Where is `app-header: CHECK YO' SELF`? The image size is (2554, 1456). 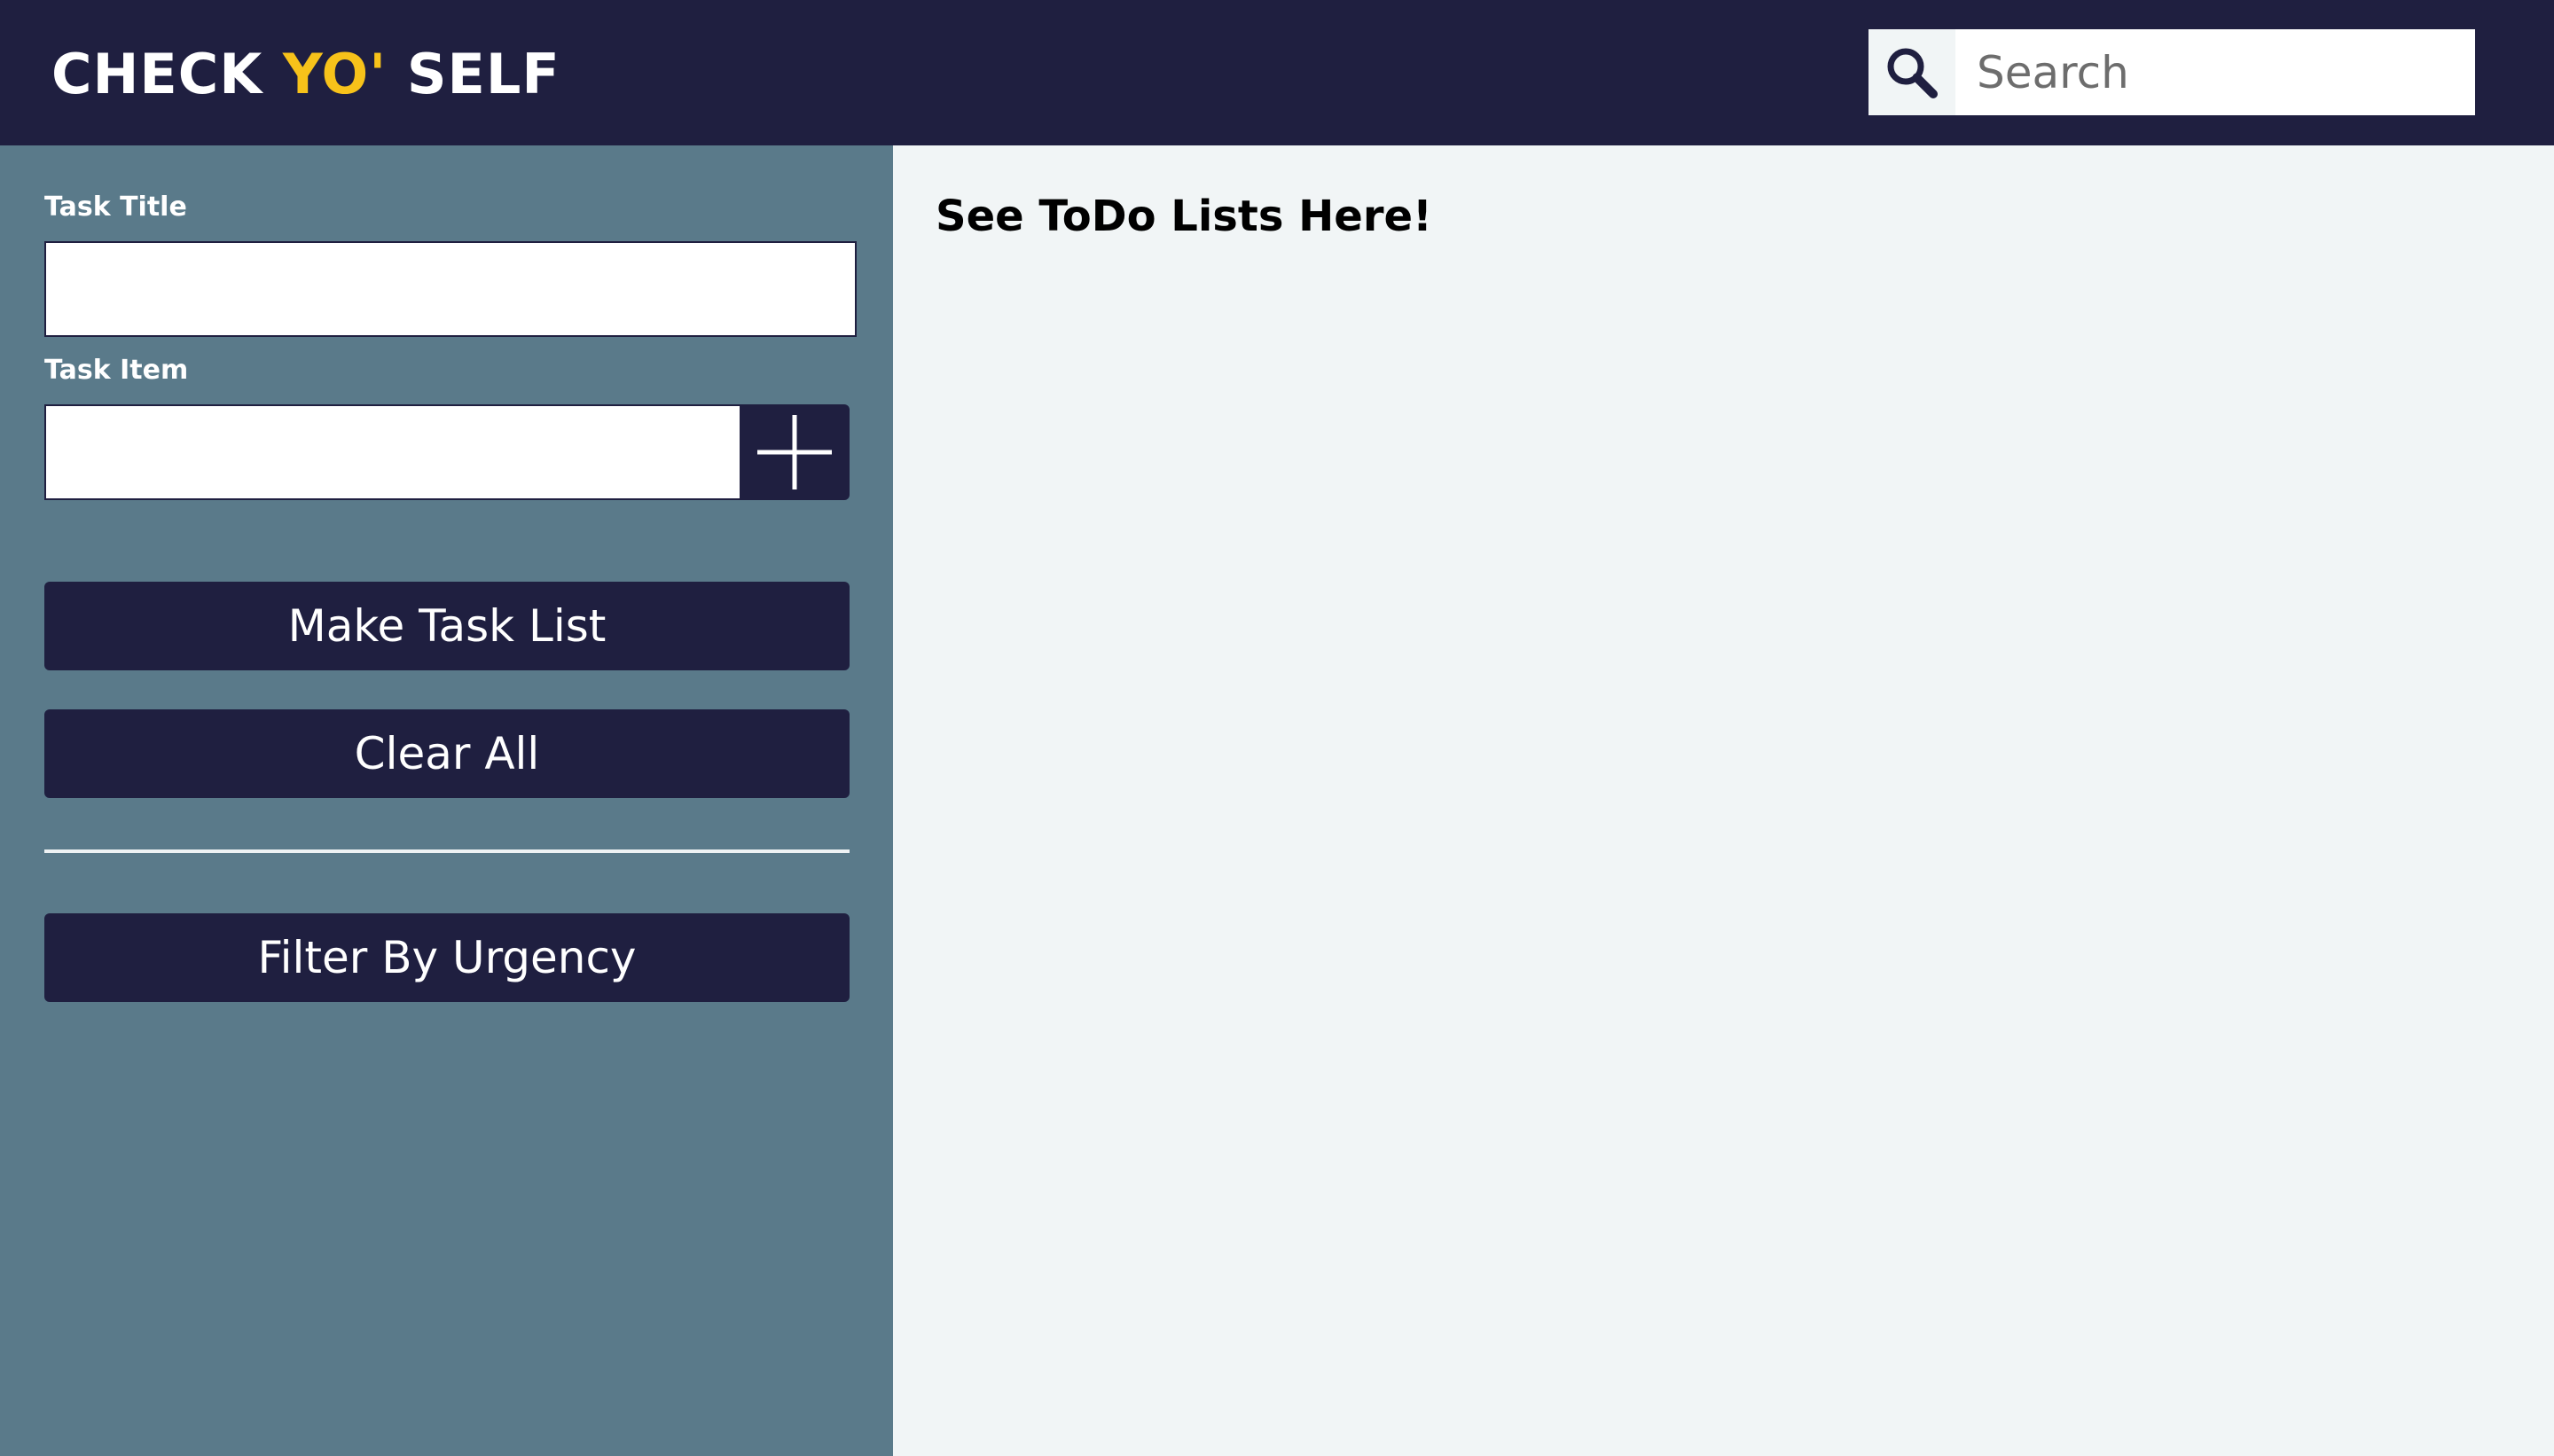
app-header: CHECK YO' SELF is located at coordinates (1277, 72).